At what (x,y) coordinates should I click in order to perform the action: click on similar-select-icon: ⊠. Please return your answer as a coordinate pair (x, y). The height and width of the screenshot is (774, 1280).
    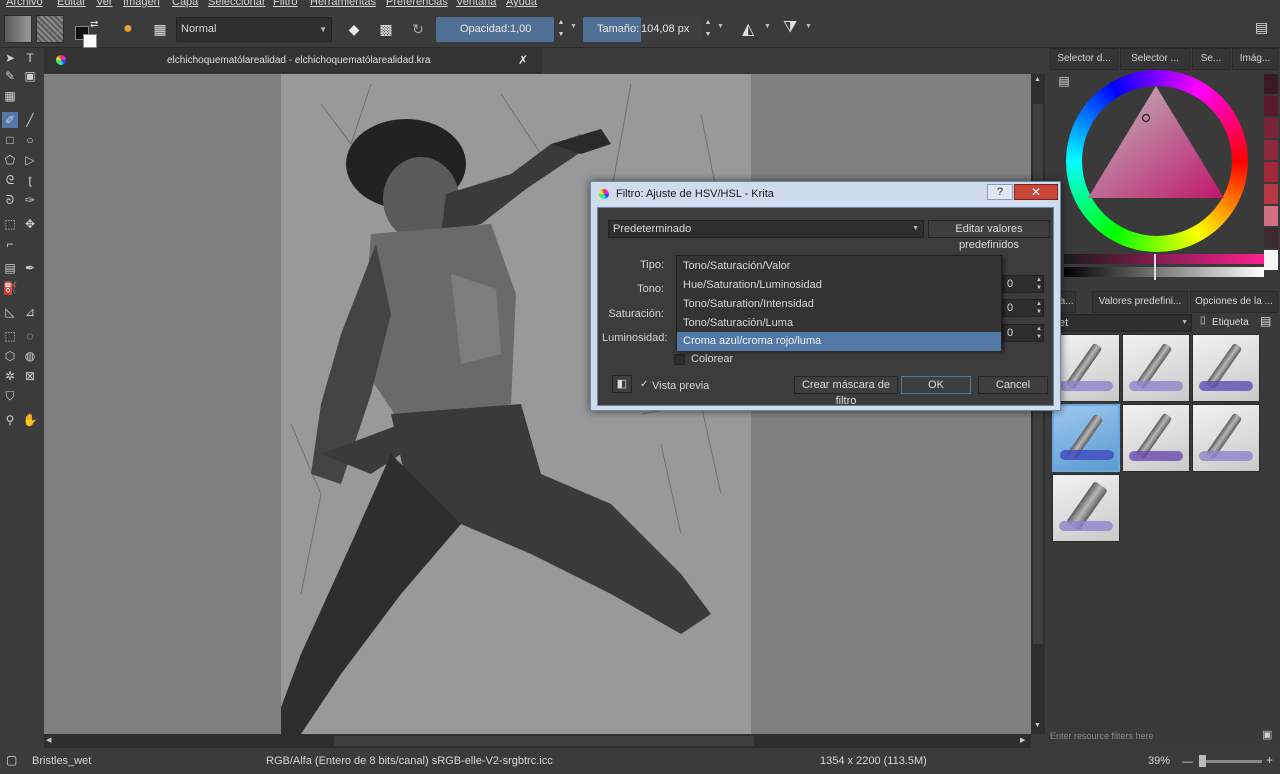
    Looking at the image, I should click on (30, 376).